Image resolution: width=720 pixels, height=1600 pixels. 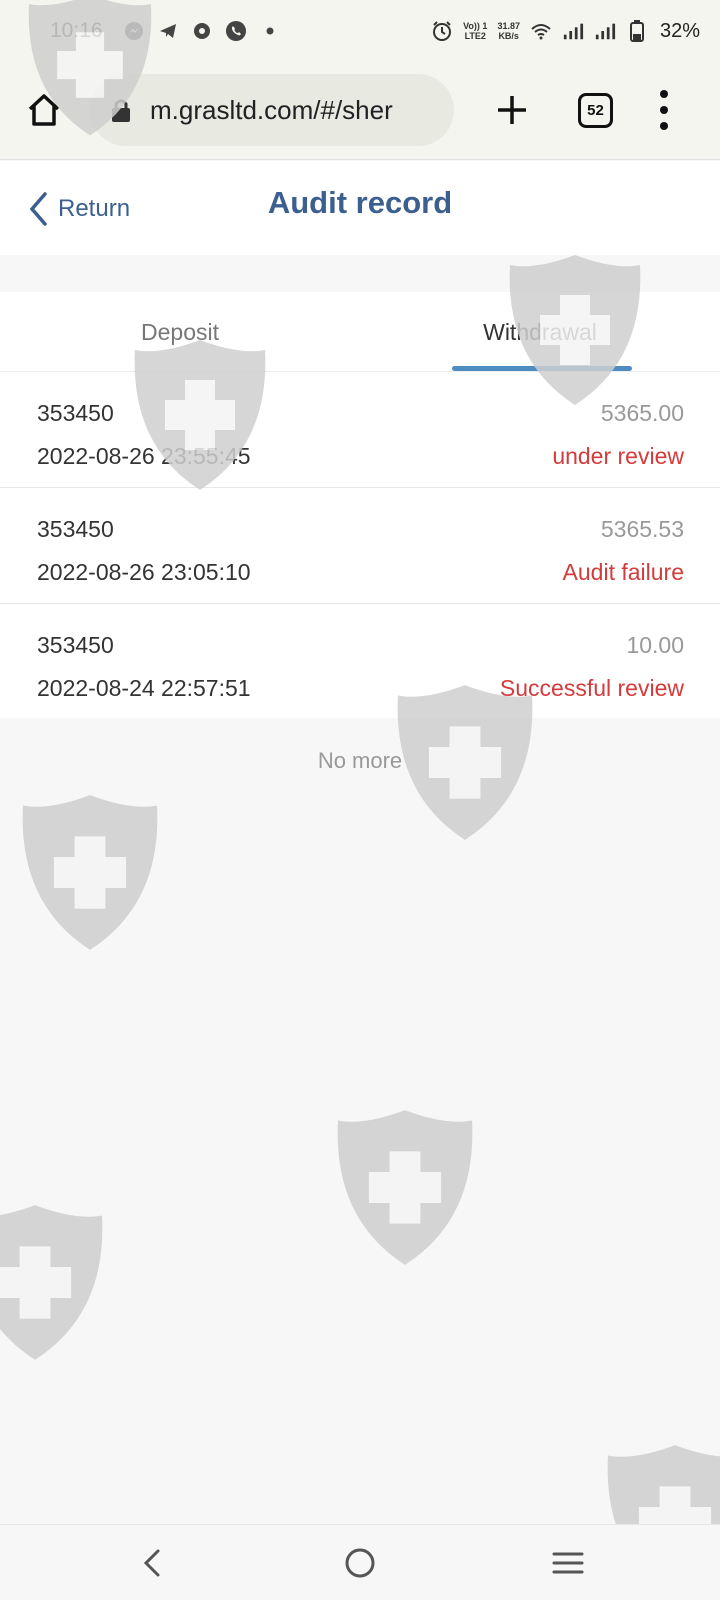 What do you see at coordinates (542, 368) in the screenshot?
I see `active-tab-indicator` at bounding box center [542, 368].